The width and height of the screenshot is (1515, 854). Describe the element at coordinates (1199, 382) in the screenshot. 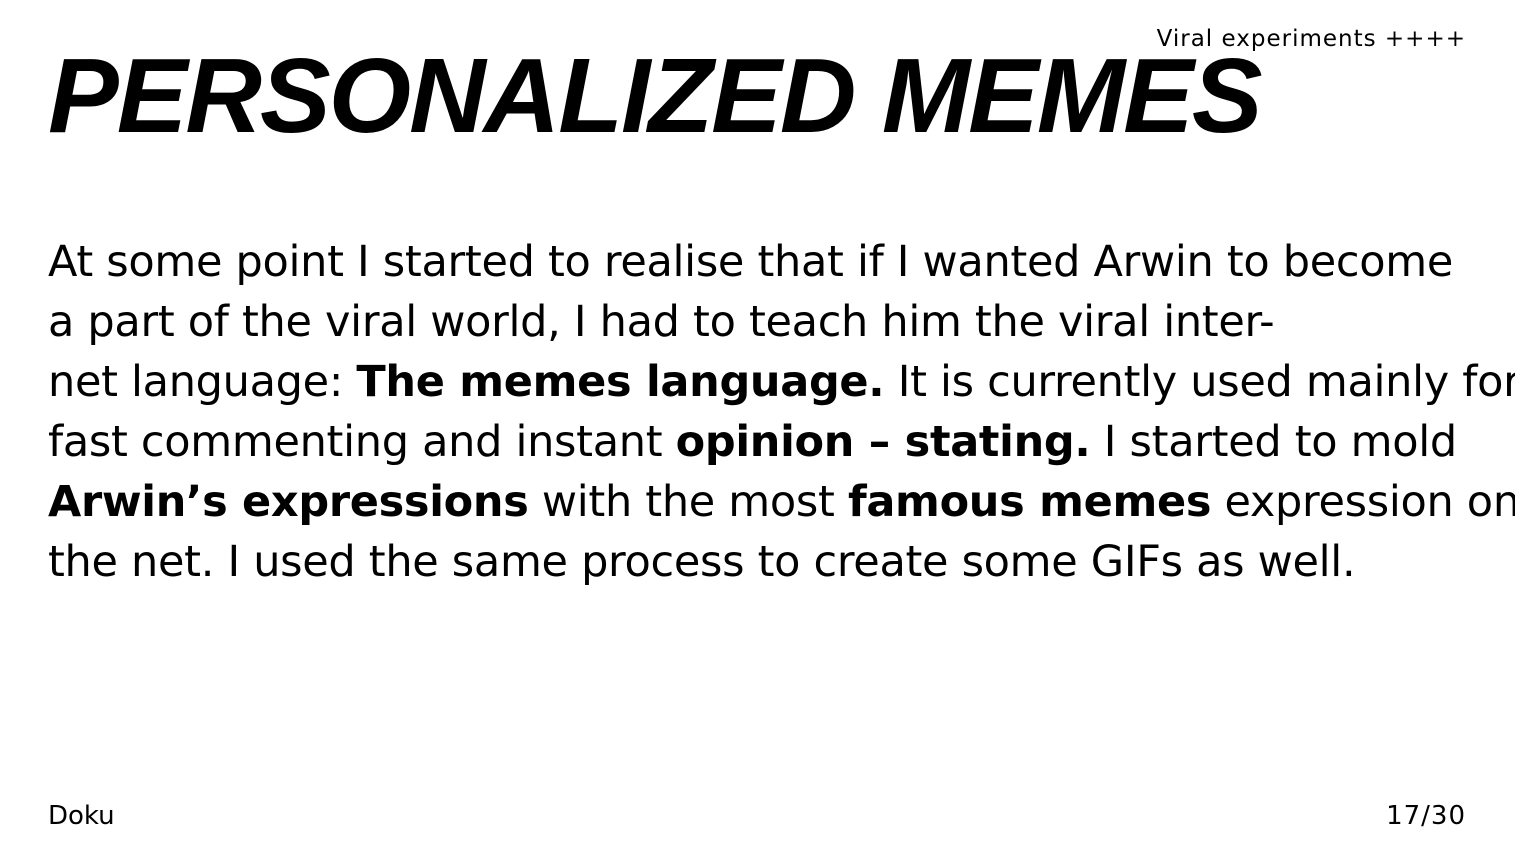

I see `text-segment: It is currently used mainly for` at that location.